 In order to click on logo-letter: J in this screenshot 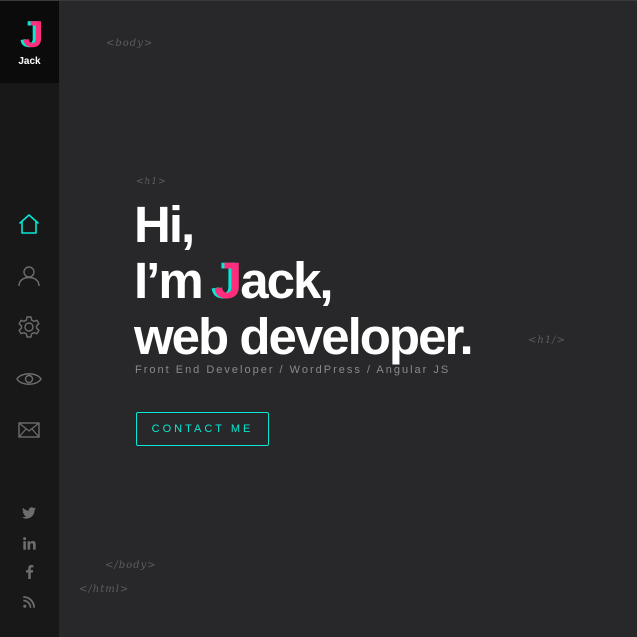, I will do `click(33, 34)`.